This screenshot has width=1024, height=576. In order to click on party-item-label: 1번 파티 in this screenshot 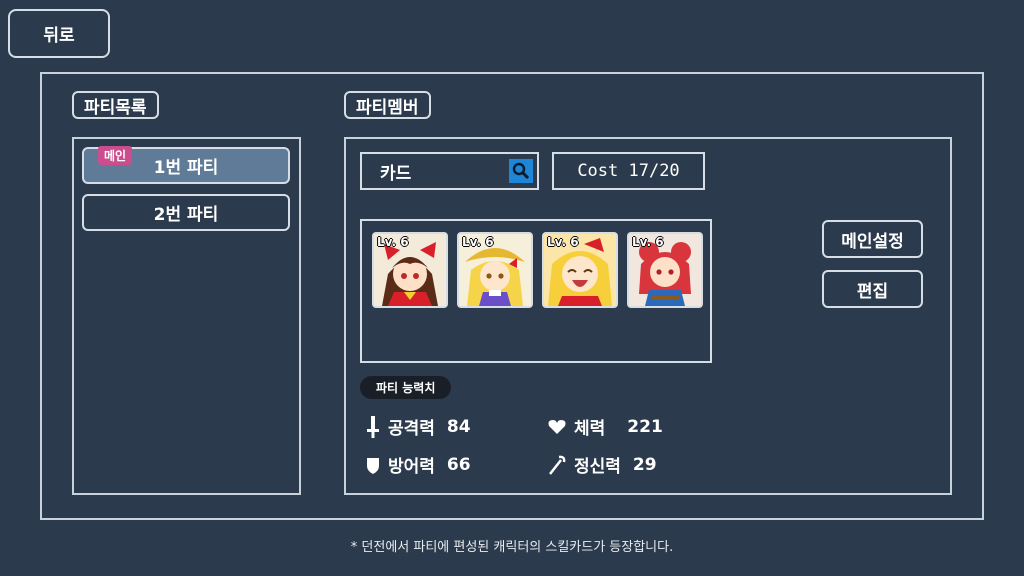, I will do `click(186, 168)`.